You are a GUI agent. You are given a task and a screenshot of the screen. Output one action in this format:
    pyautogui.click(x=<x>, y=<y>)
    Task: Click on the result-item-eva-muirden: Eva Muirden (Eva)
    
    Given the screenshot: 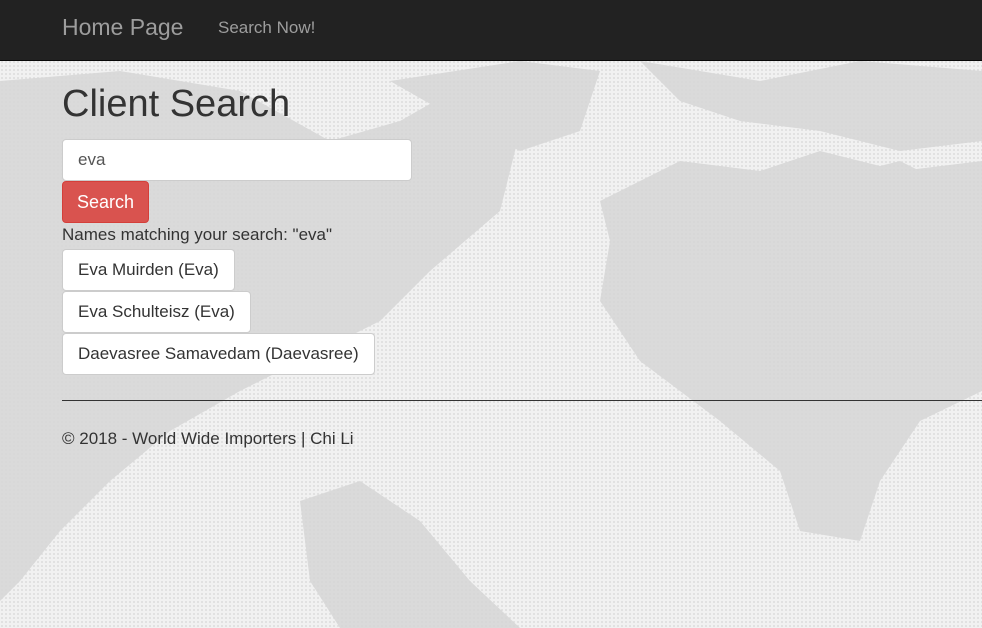 What is the action you would take?
    pyautogui.click(x=148, y=270)
    